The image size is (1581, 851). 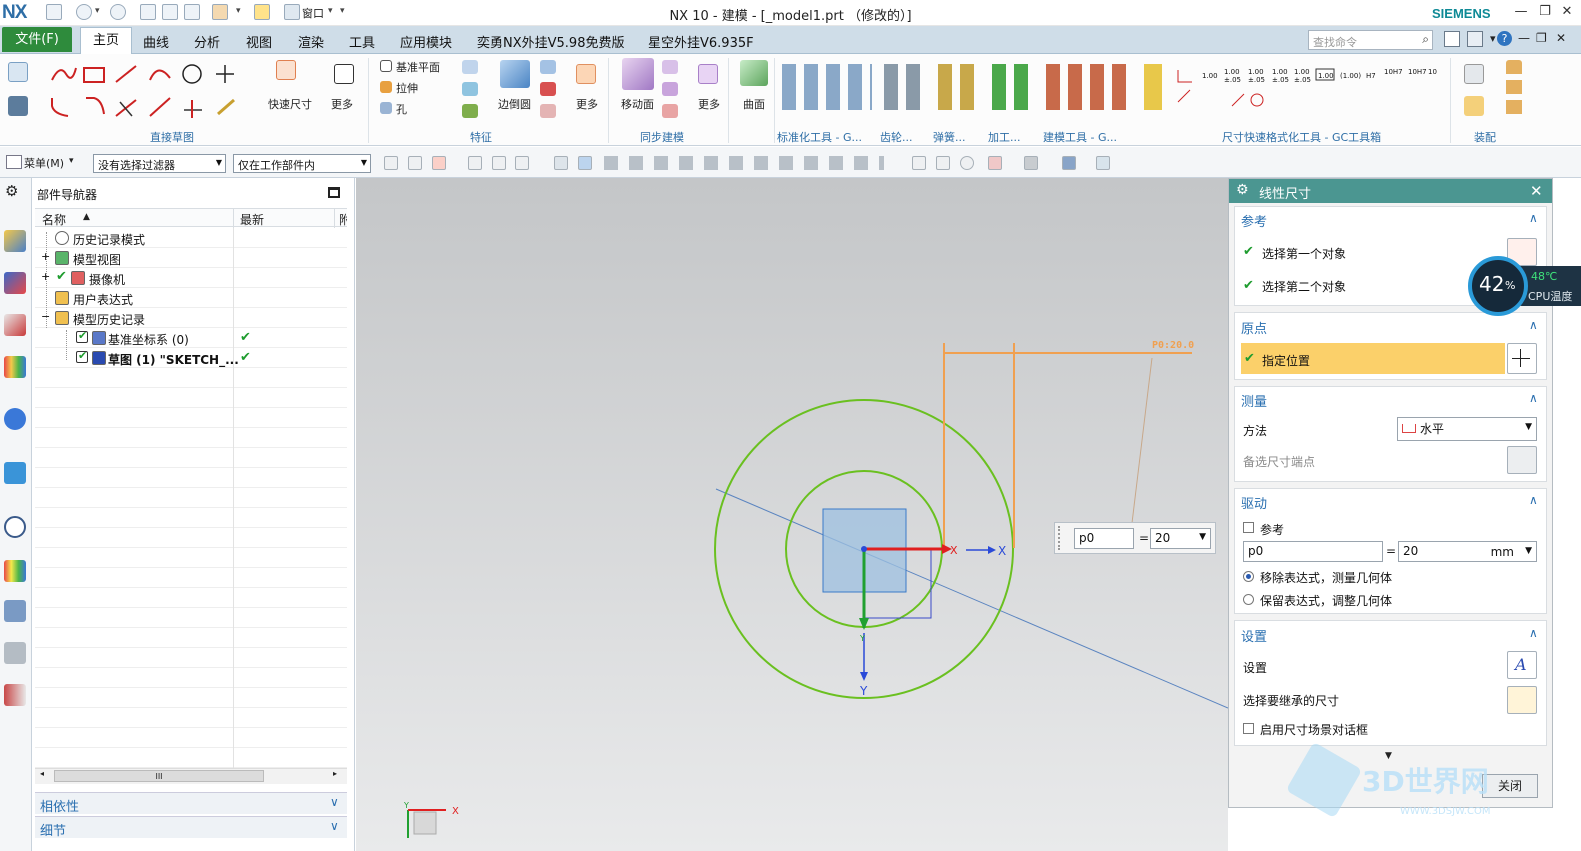 I want to click on move-face-icon, so click(x=638, y=74).